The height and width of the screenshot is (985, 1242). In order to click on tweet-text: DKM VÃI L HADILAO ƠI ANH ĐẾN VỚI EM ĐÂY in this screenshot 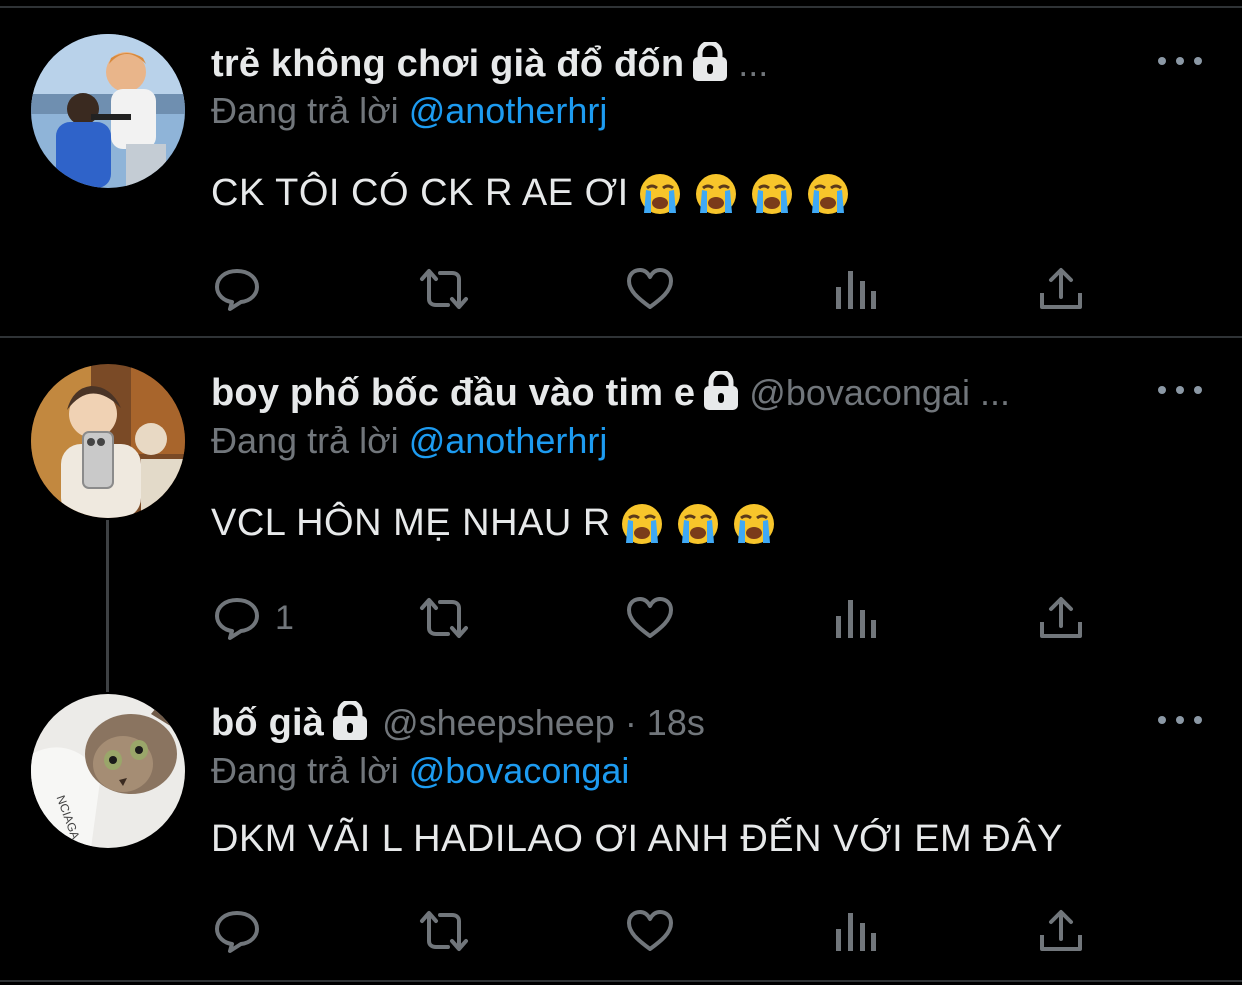, I will do `click(637, 839)`.